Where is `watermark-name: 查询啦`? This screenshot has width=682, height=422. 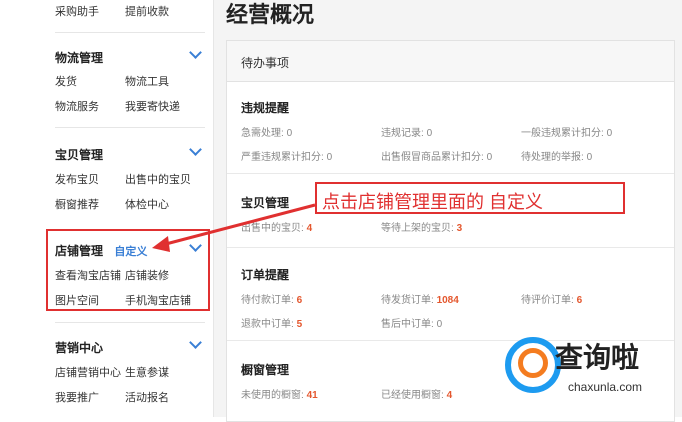 watermark-name: 查询啦 is located at coordinates (597, 357).